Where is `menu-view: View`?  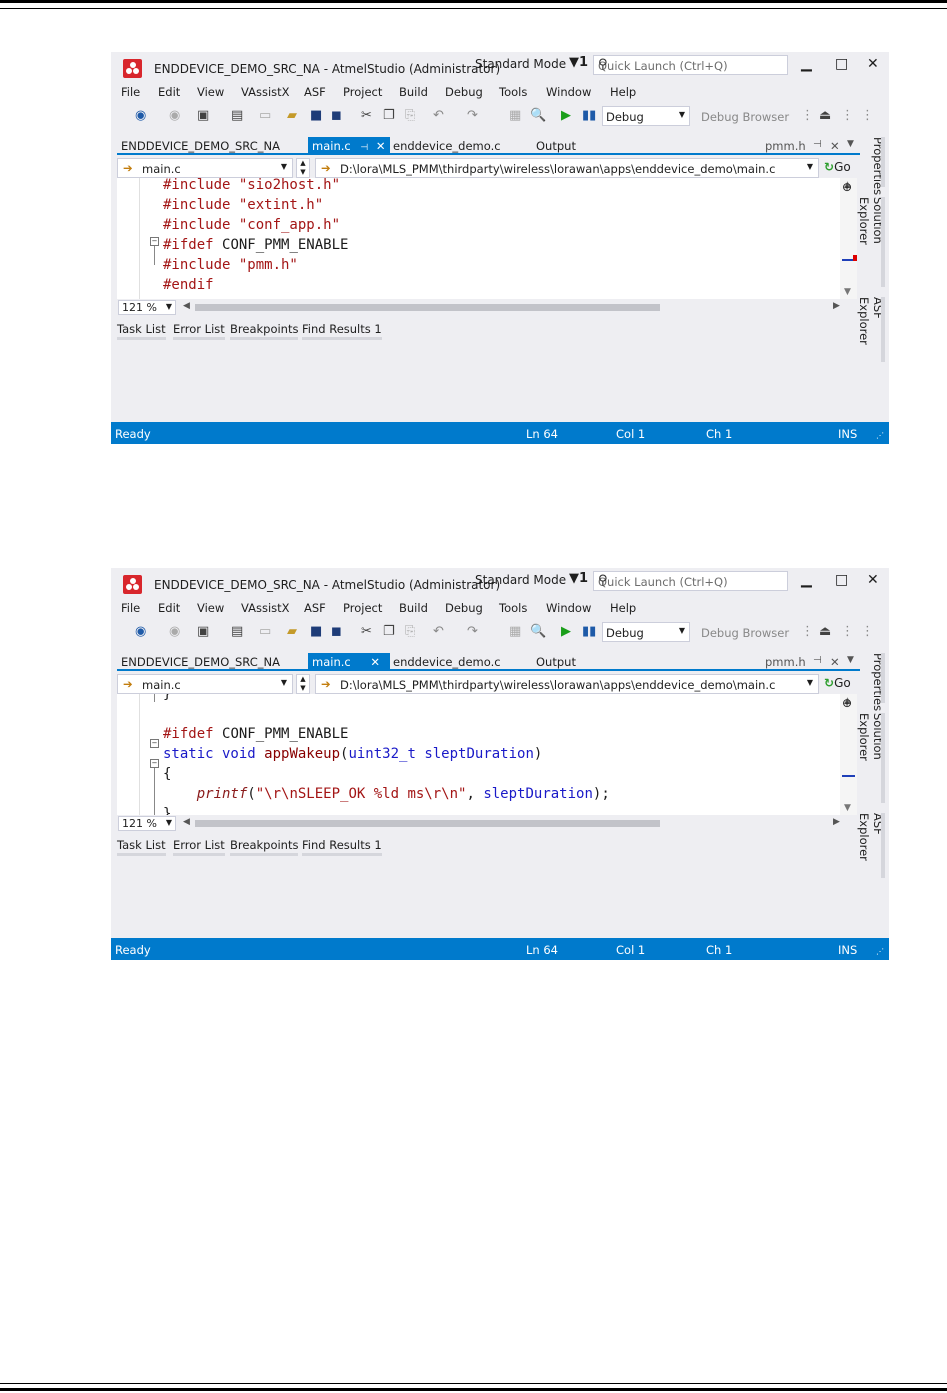 menu-view: View is located at coordinates (210, 92).